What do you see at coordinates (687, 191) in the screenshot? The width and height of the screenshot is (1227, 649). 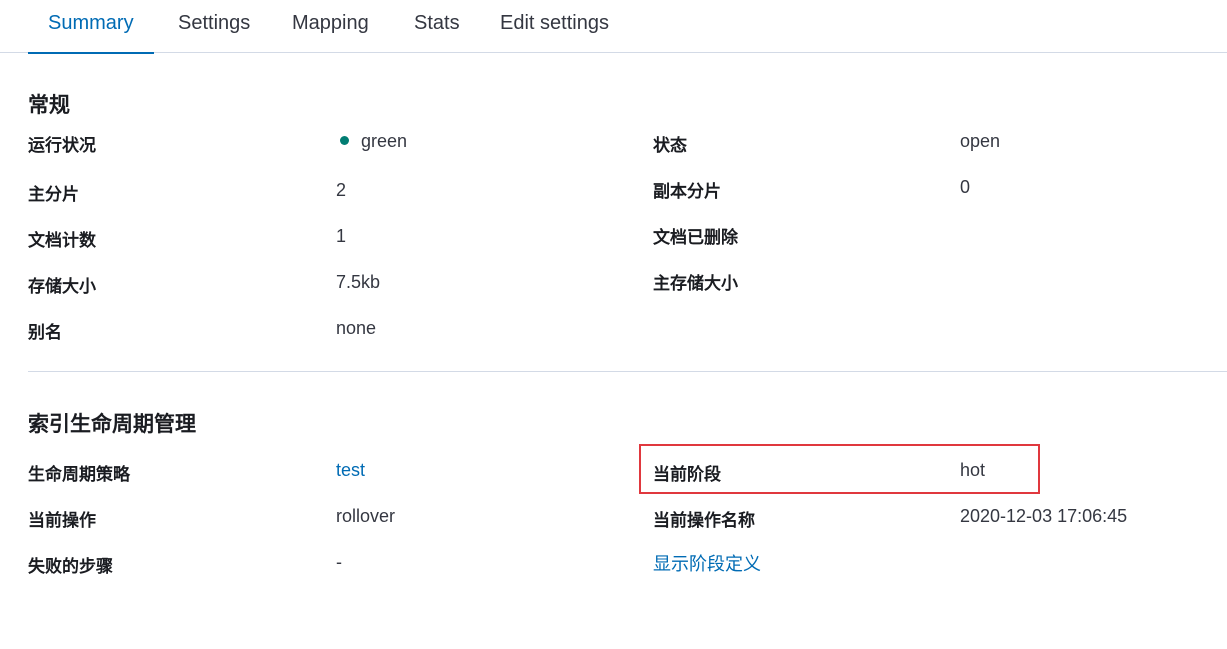 I see `replicas-label: 副本分片` at bounding box center [687, 191].